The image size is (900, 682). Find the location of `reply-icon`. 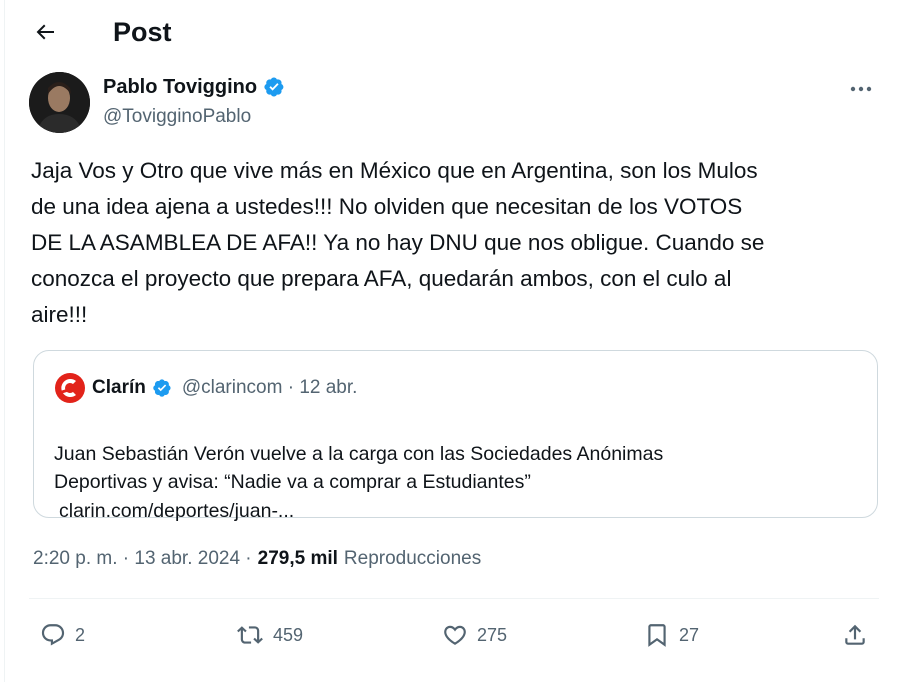

reply-icon is located at coordinates (53, 635).